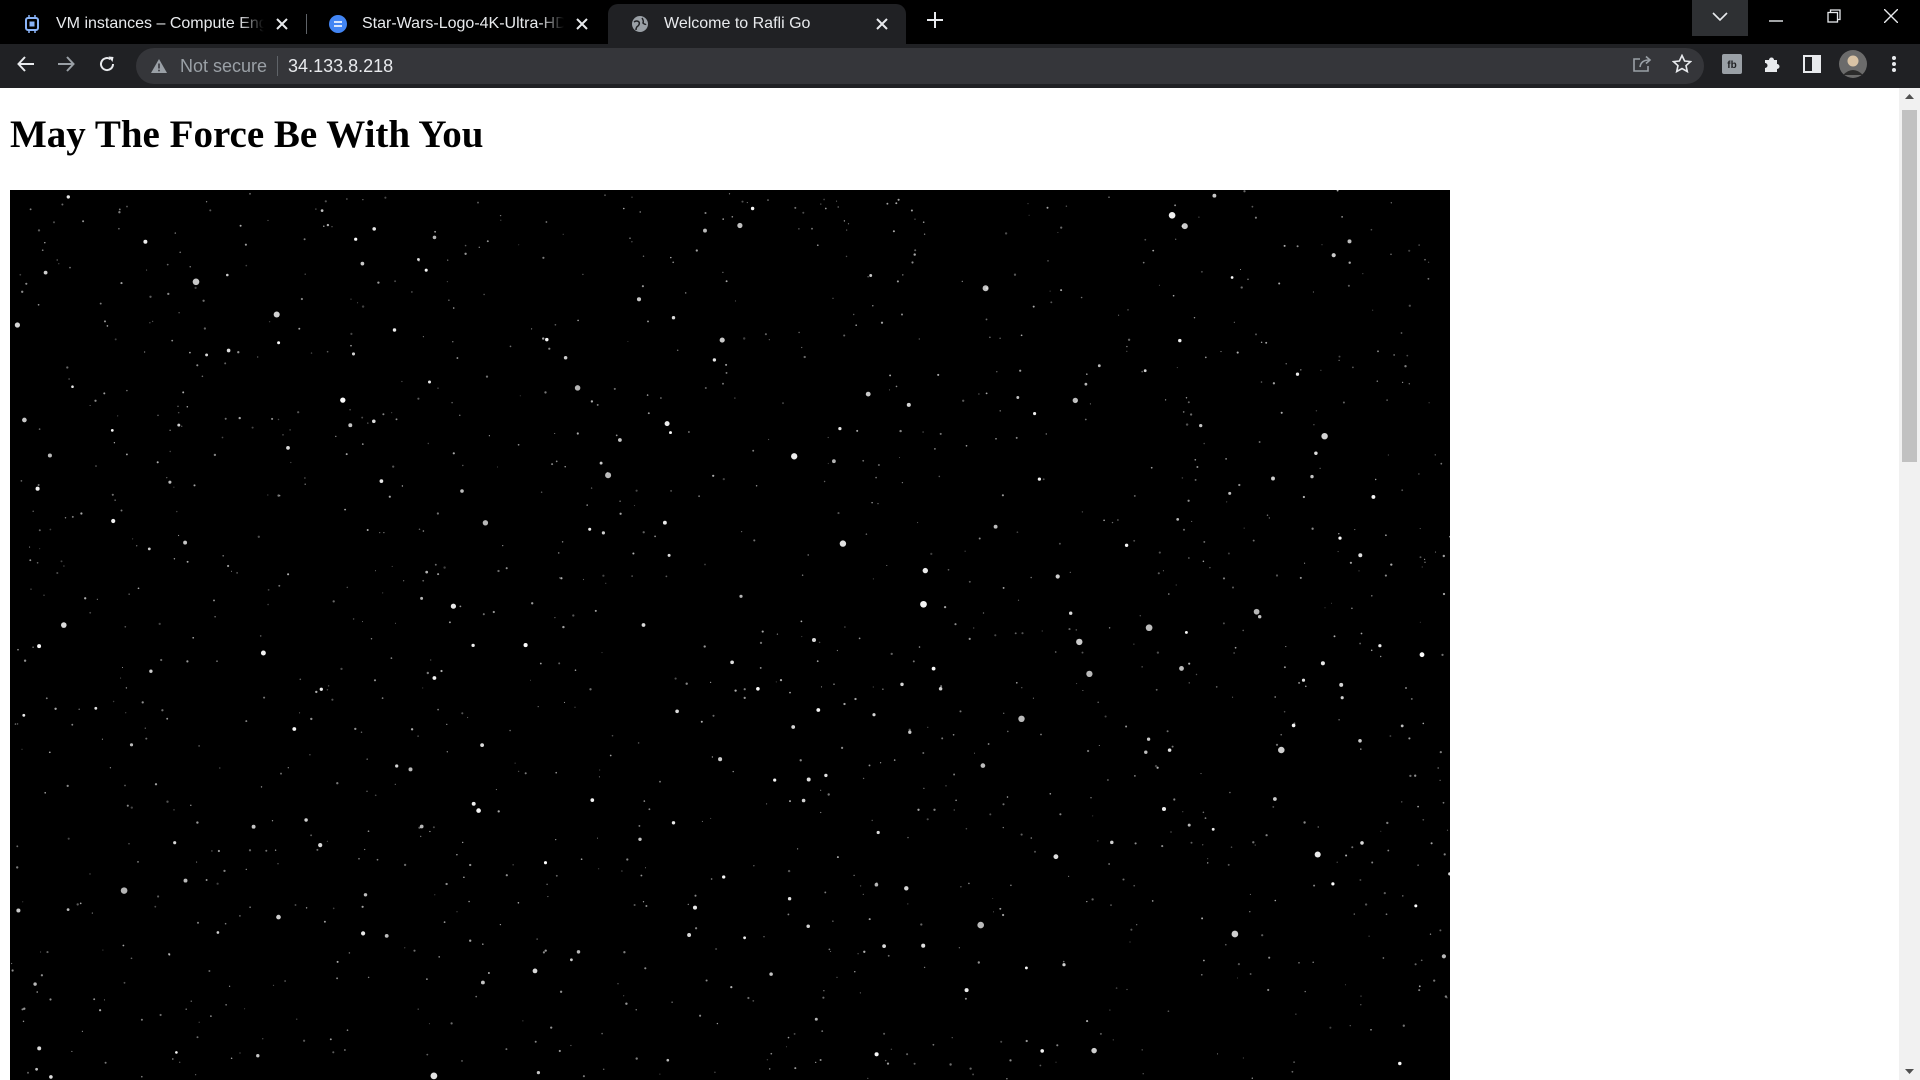 Image resolution: width=1920 pixels, height=1080 pixels. Describe the element at coordinates (1720, 18) in the screenshot. I see `tab-search-button` at that location.